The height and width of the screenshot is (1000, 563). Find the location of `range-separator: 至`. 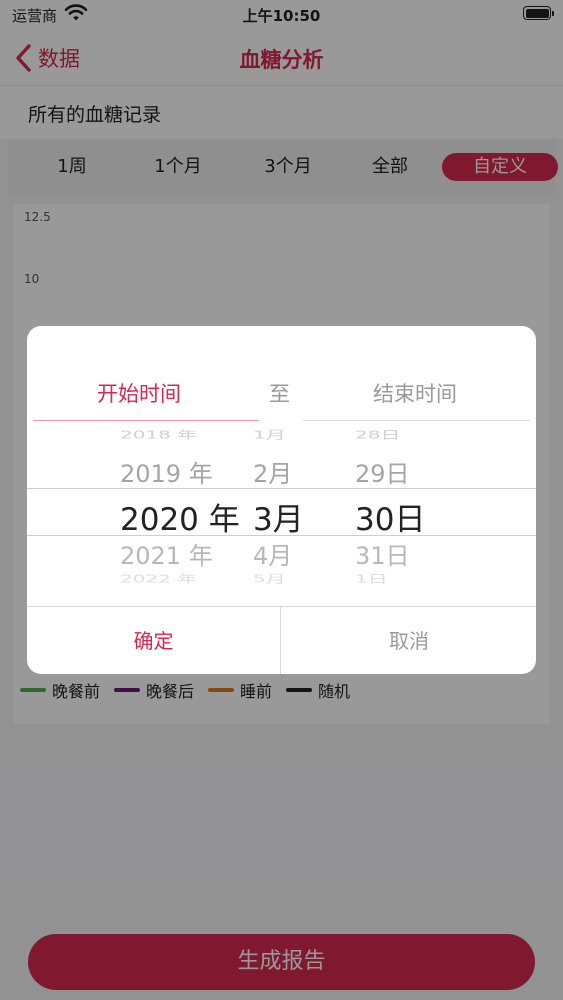

range-separator: 至 is located at coordinates (279, 394).